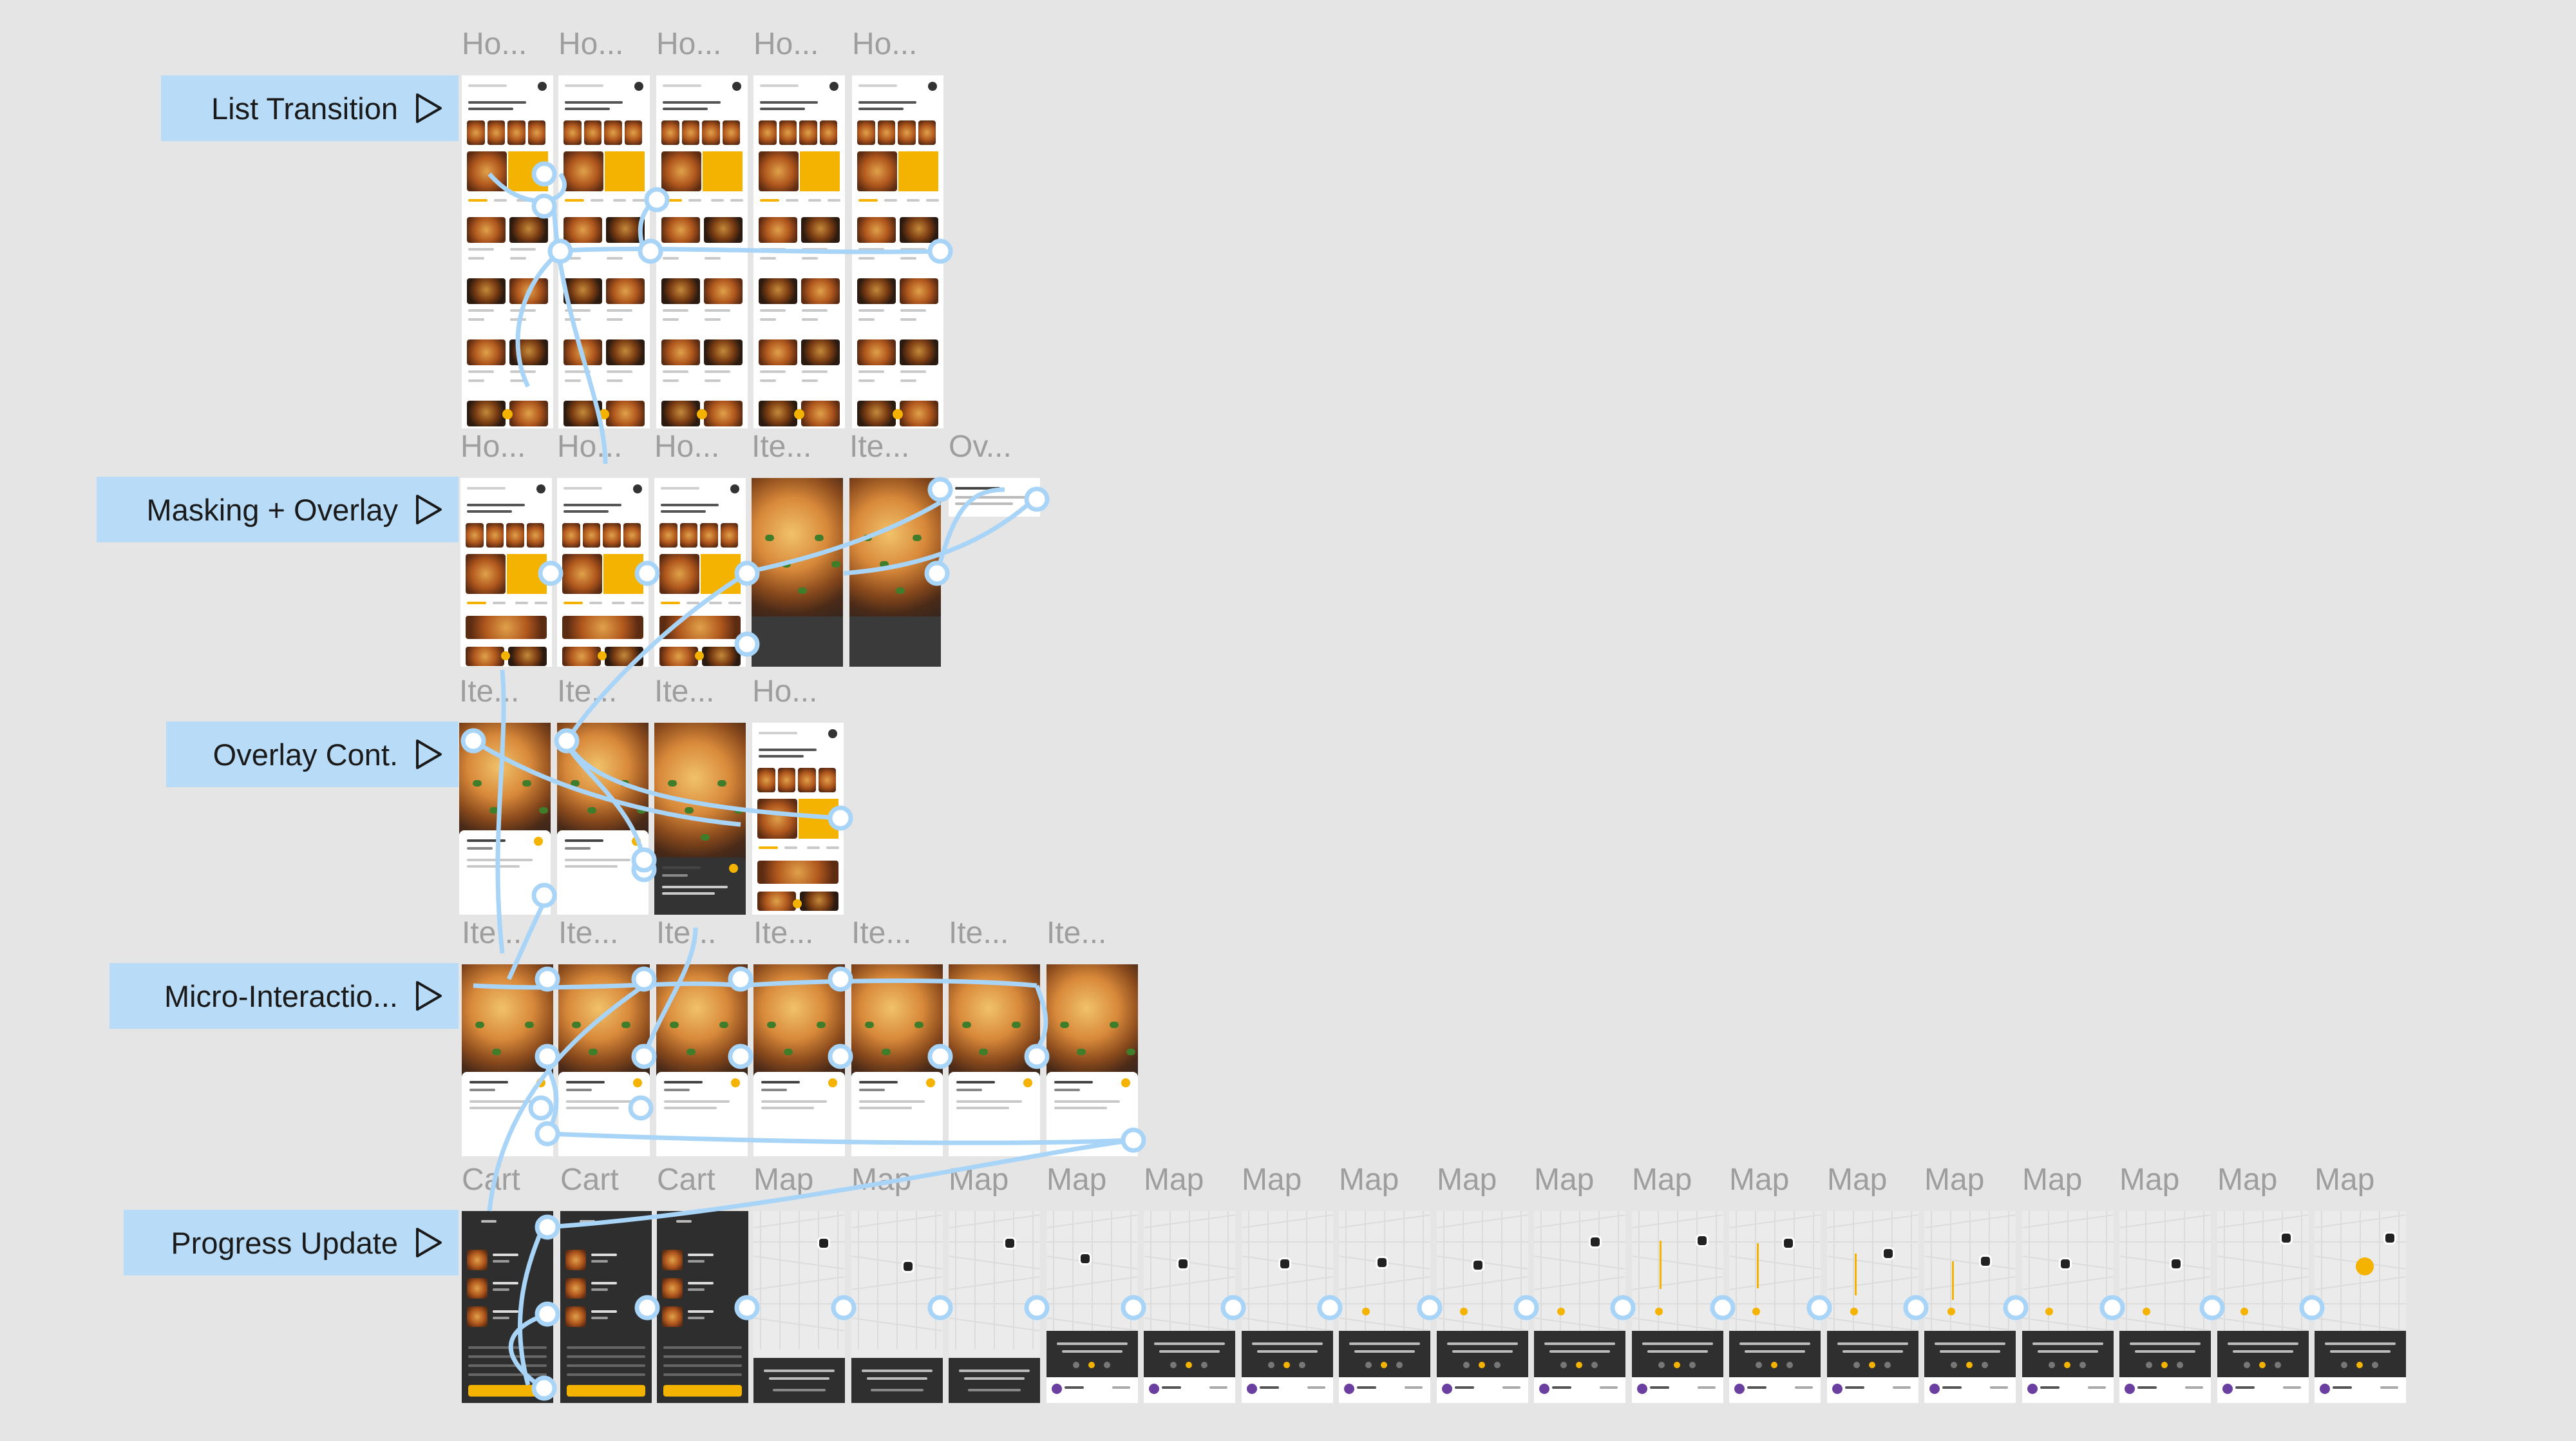  What do you see at coordinates (310, 108) in the screenshot?
I see `flow-start-list-transition: List Transition` at bounding box center [310, 108].